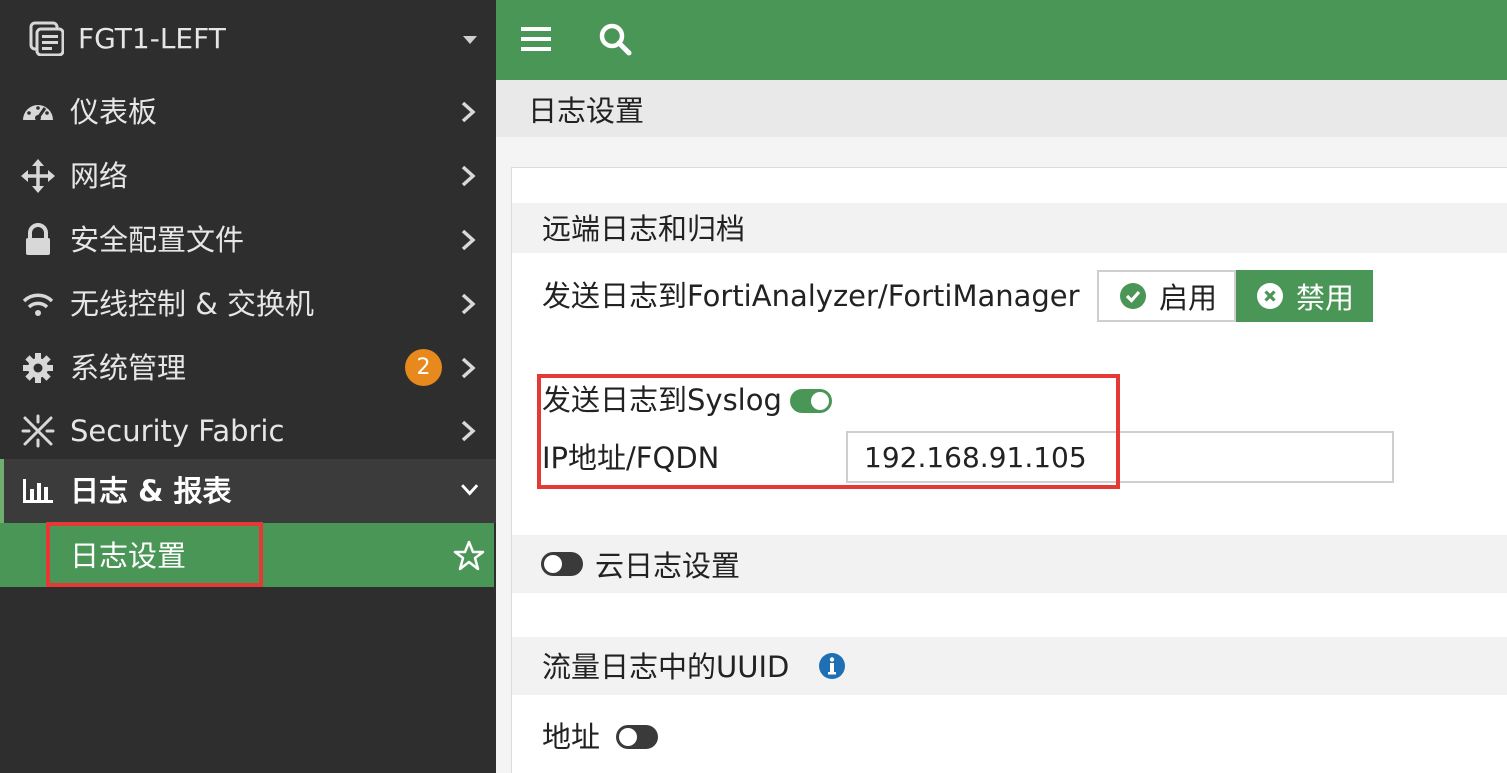 Image resolution: width=1507 pixels, height=773 pixels. Describe the element at coordinates (662, 400) in the screenshot. I see `syslog-label: 发送日志到Syslog` at that location.